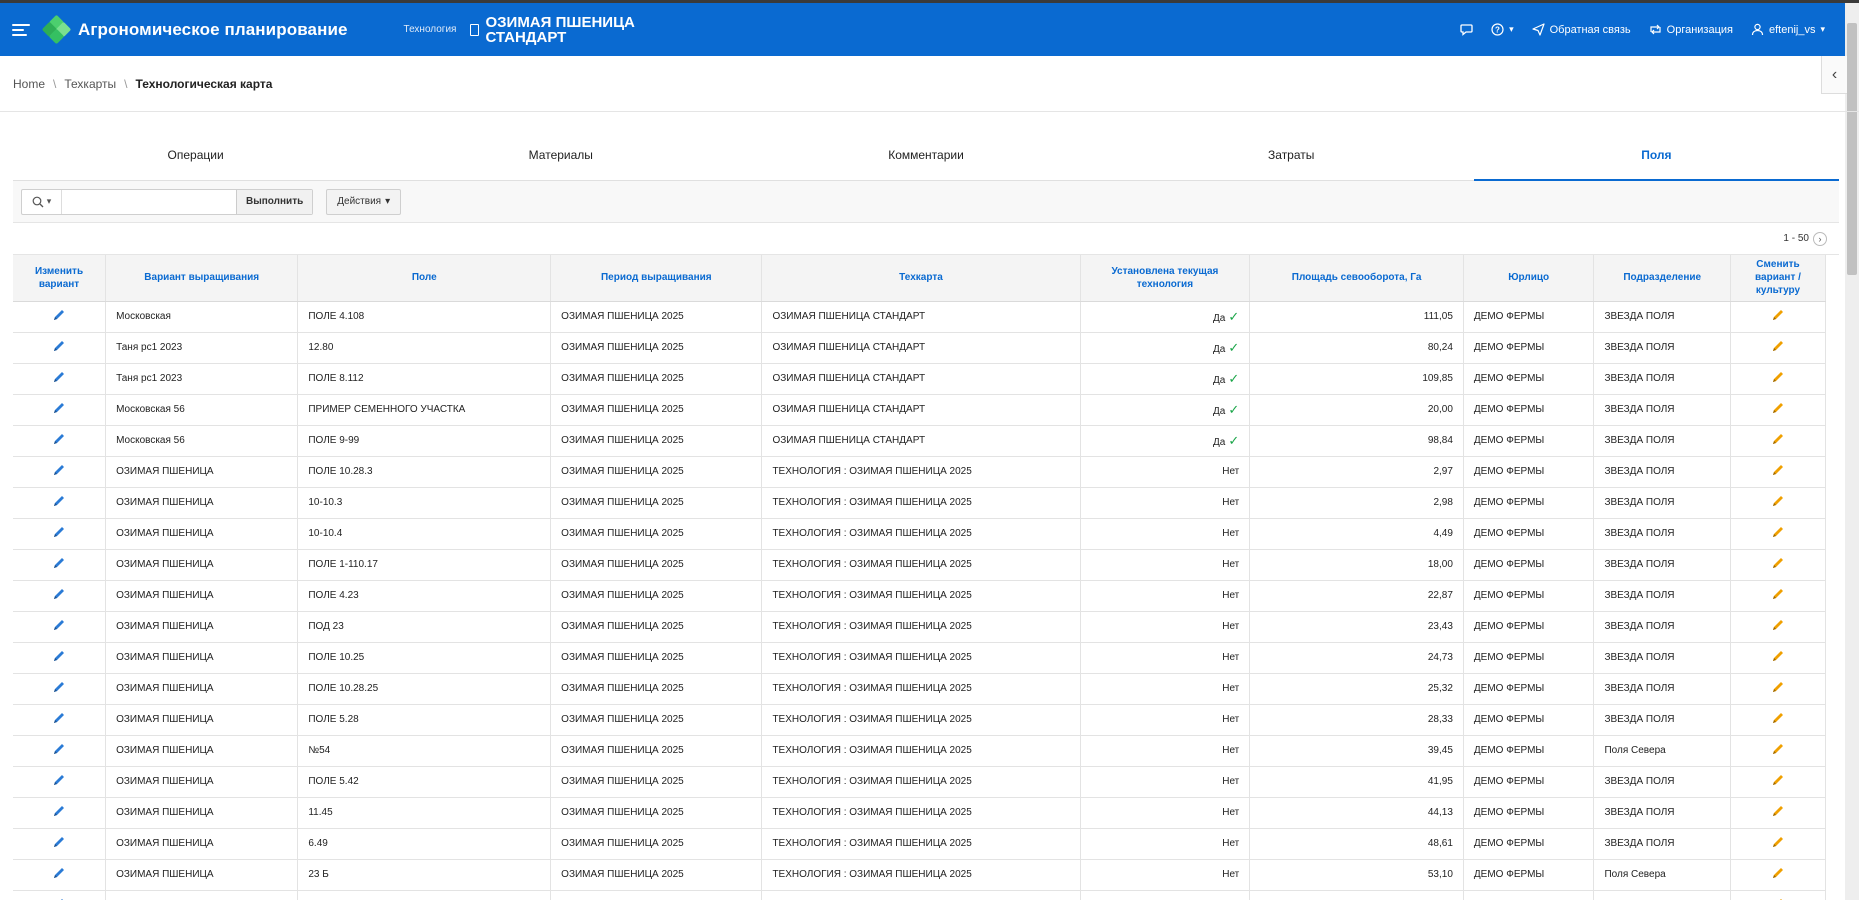 This screenshot has width=1859, height=900. Describe the element at coordinates (424, 503) in the screenshot. I see `field-cell: 10-10.3` at that location.